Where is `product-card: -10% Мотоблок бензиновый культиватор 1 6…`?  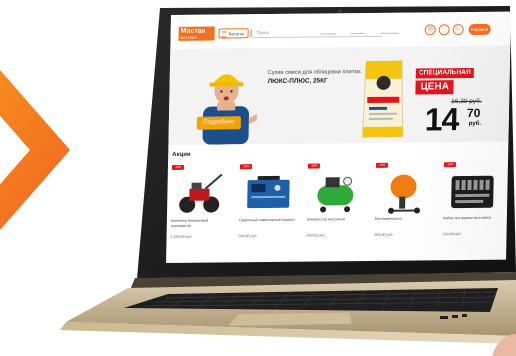
product-card: -10% Мотоблок бензиновый культиватор 1 6… is located at coordinates (200, 207).